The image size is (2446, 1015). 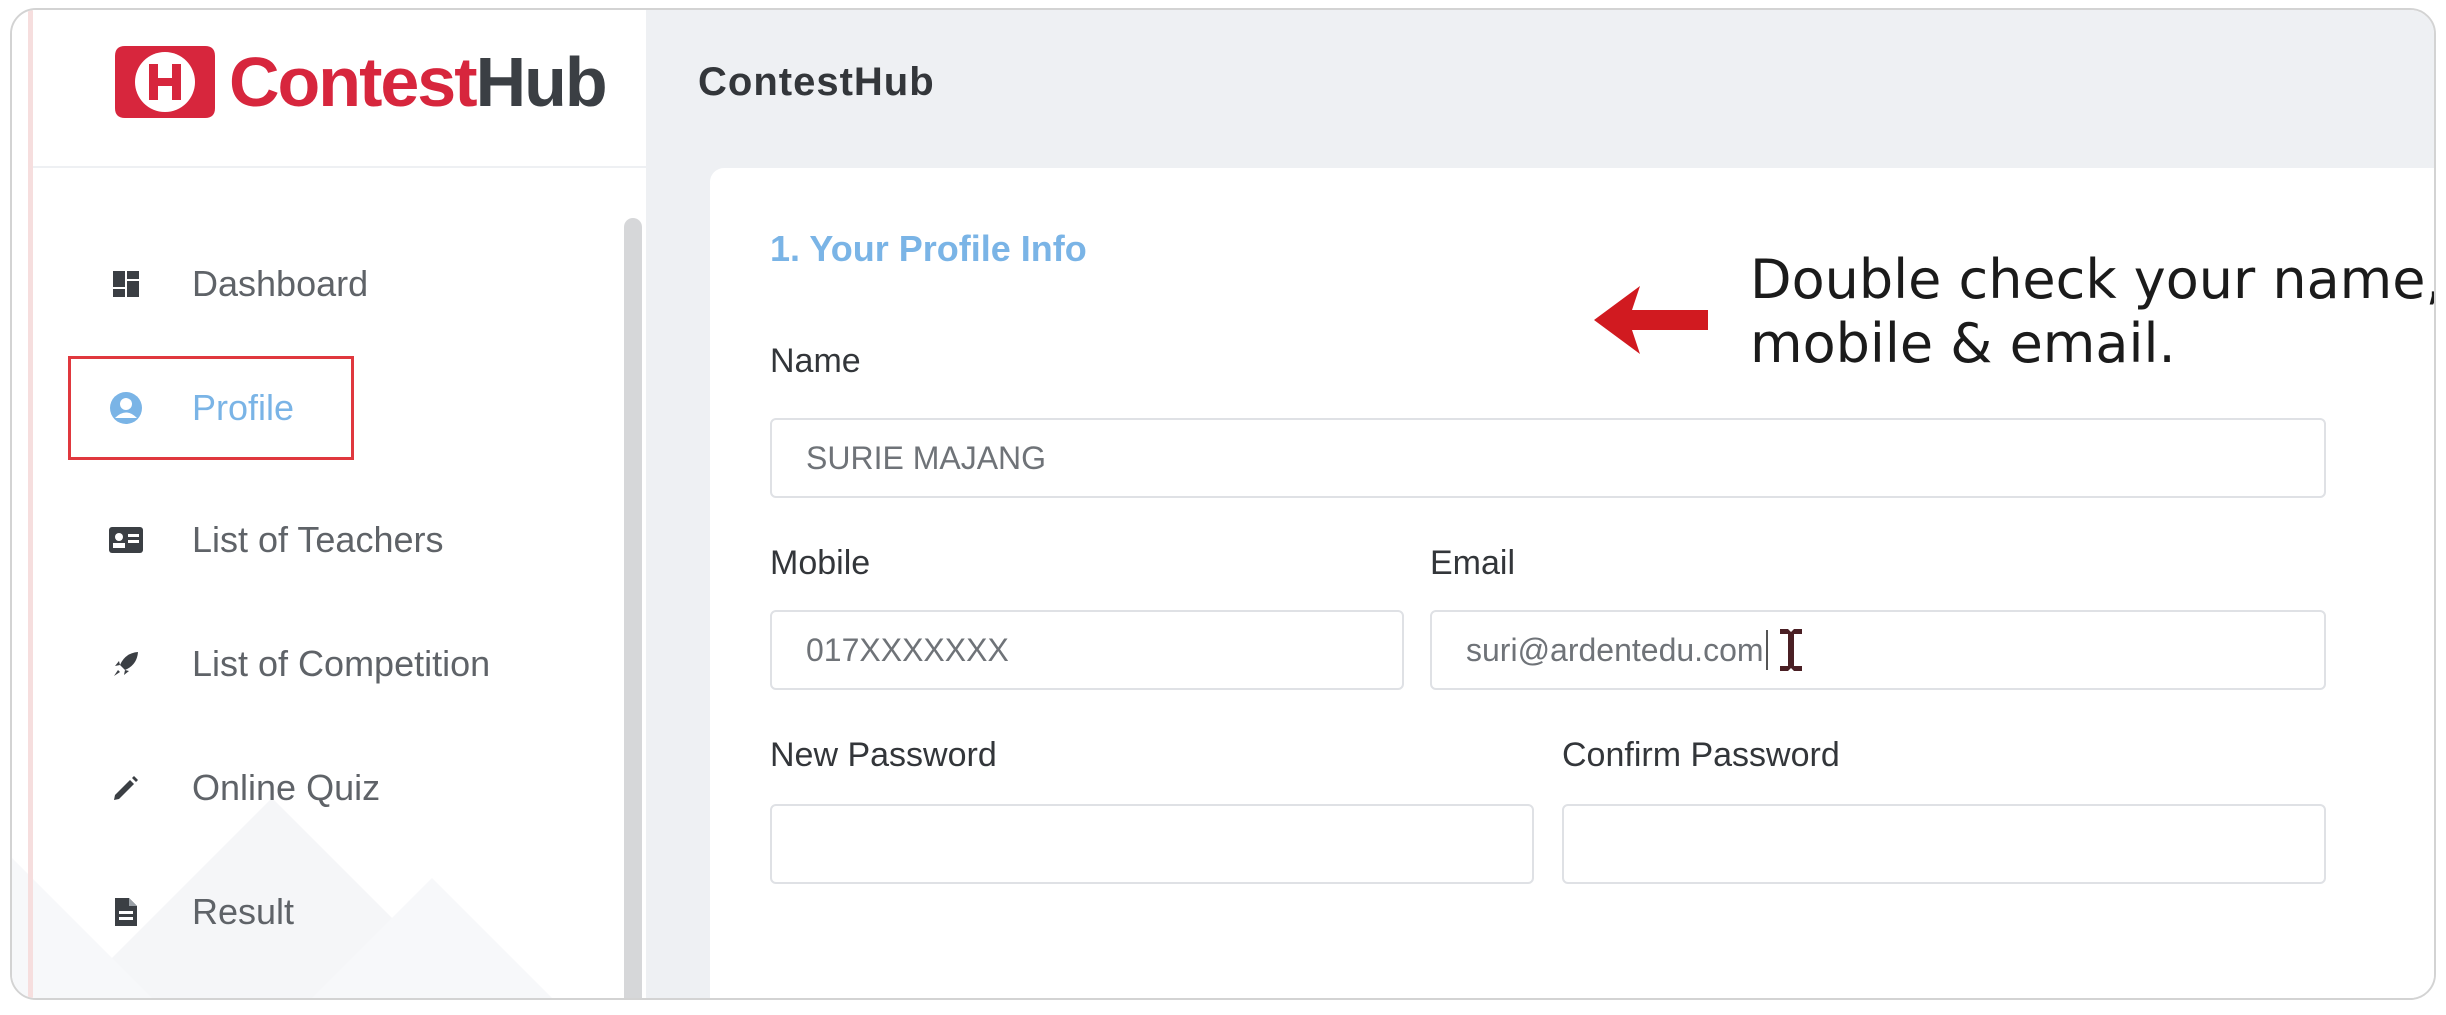 I want to click on name-field: SURIE MAJANG, so click(x=1548, y=458).